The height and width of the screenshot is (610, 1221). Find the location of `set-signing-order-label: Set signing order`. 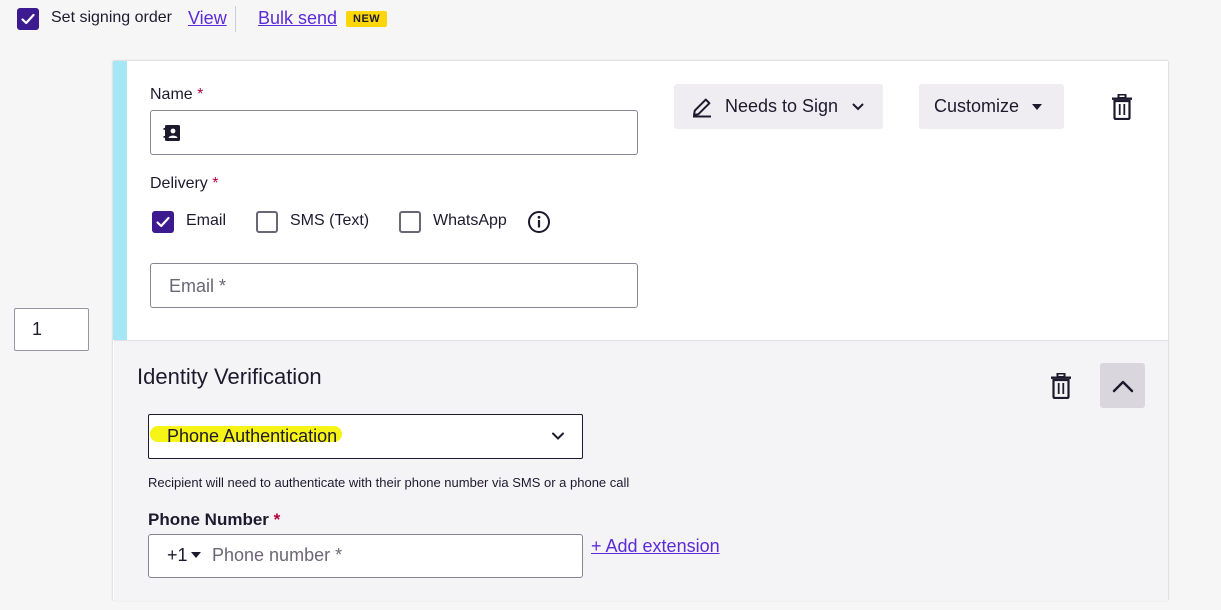

set-signing-order-label: Set signing order is located at coordinates (111, 17).